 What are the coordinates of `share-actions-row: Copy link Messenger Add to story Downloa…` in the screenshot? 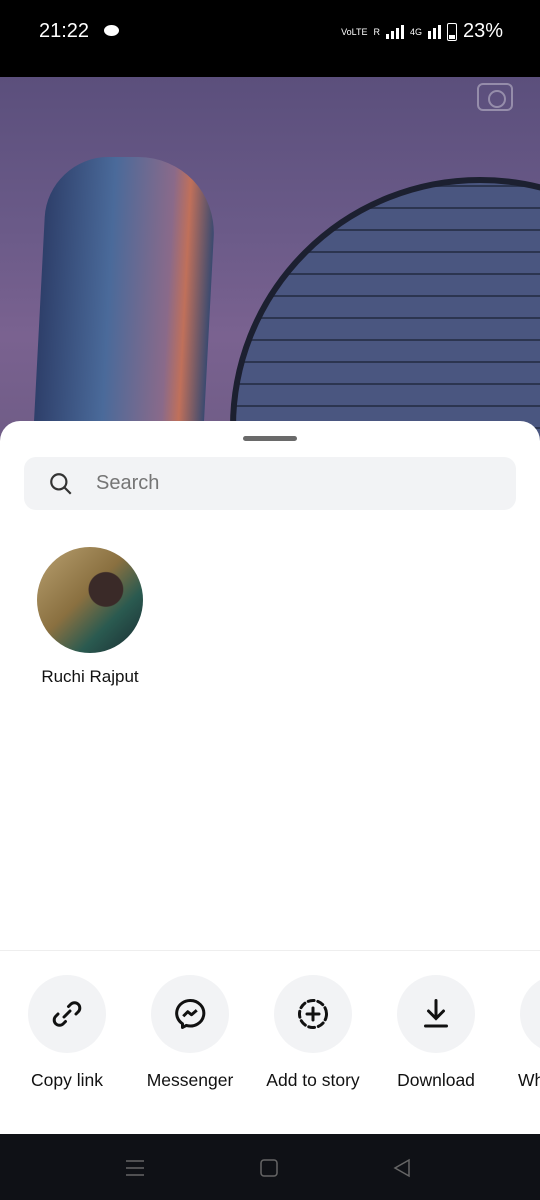 It's located at (270, 1035).